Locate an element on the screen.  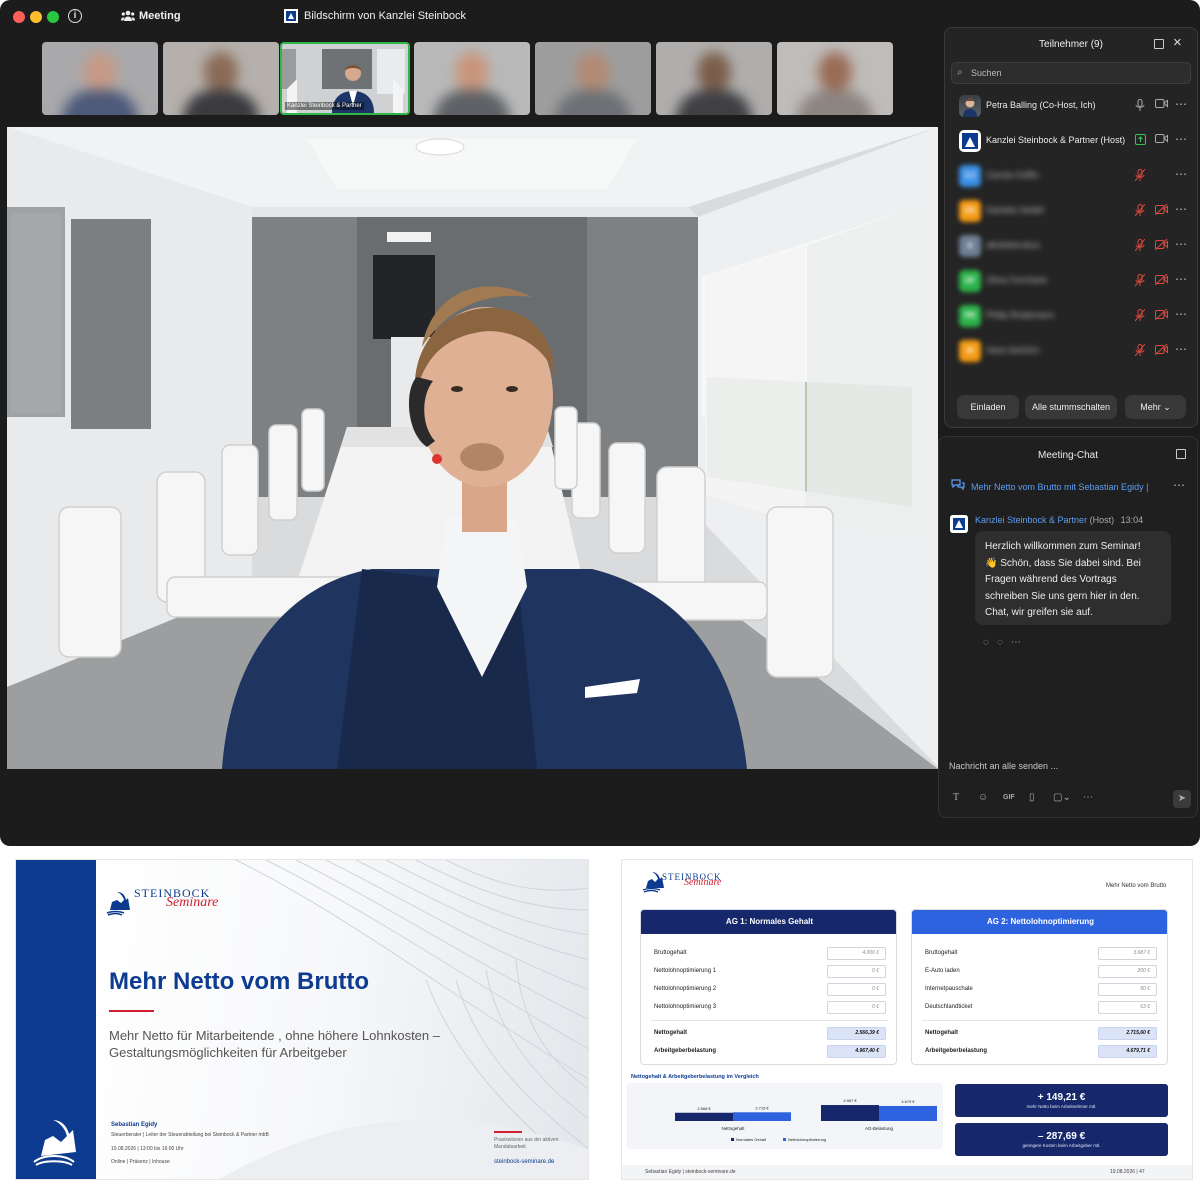
field-value: 3.687 € is located at coordinates (1127, 953).